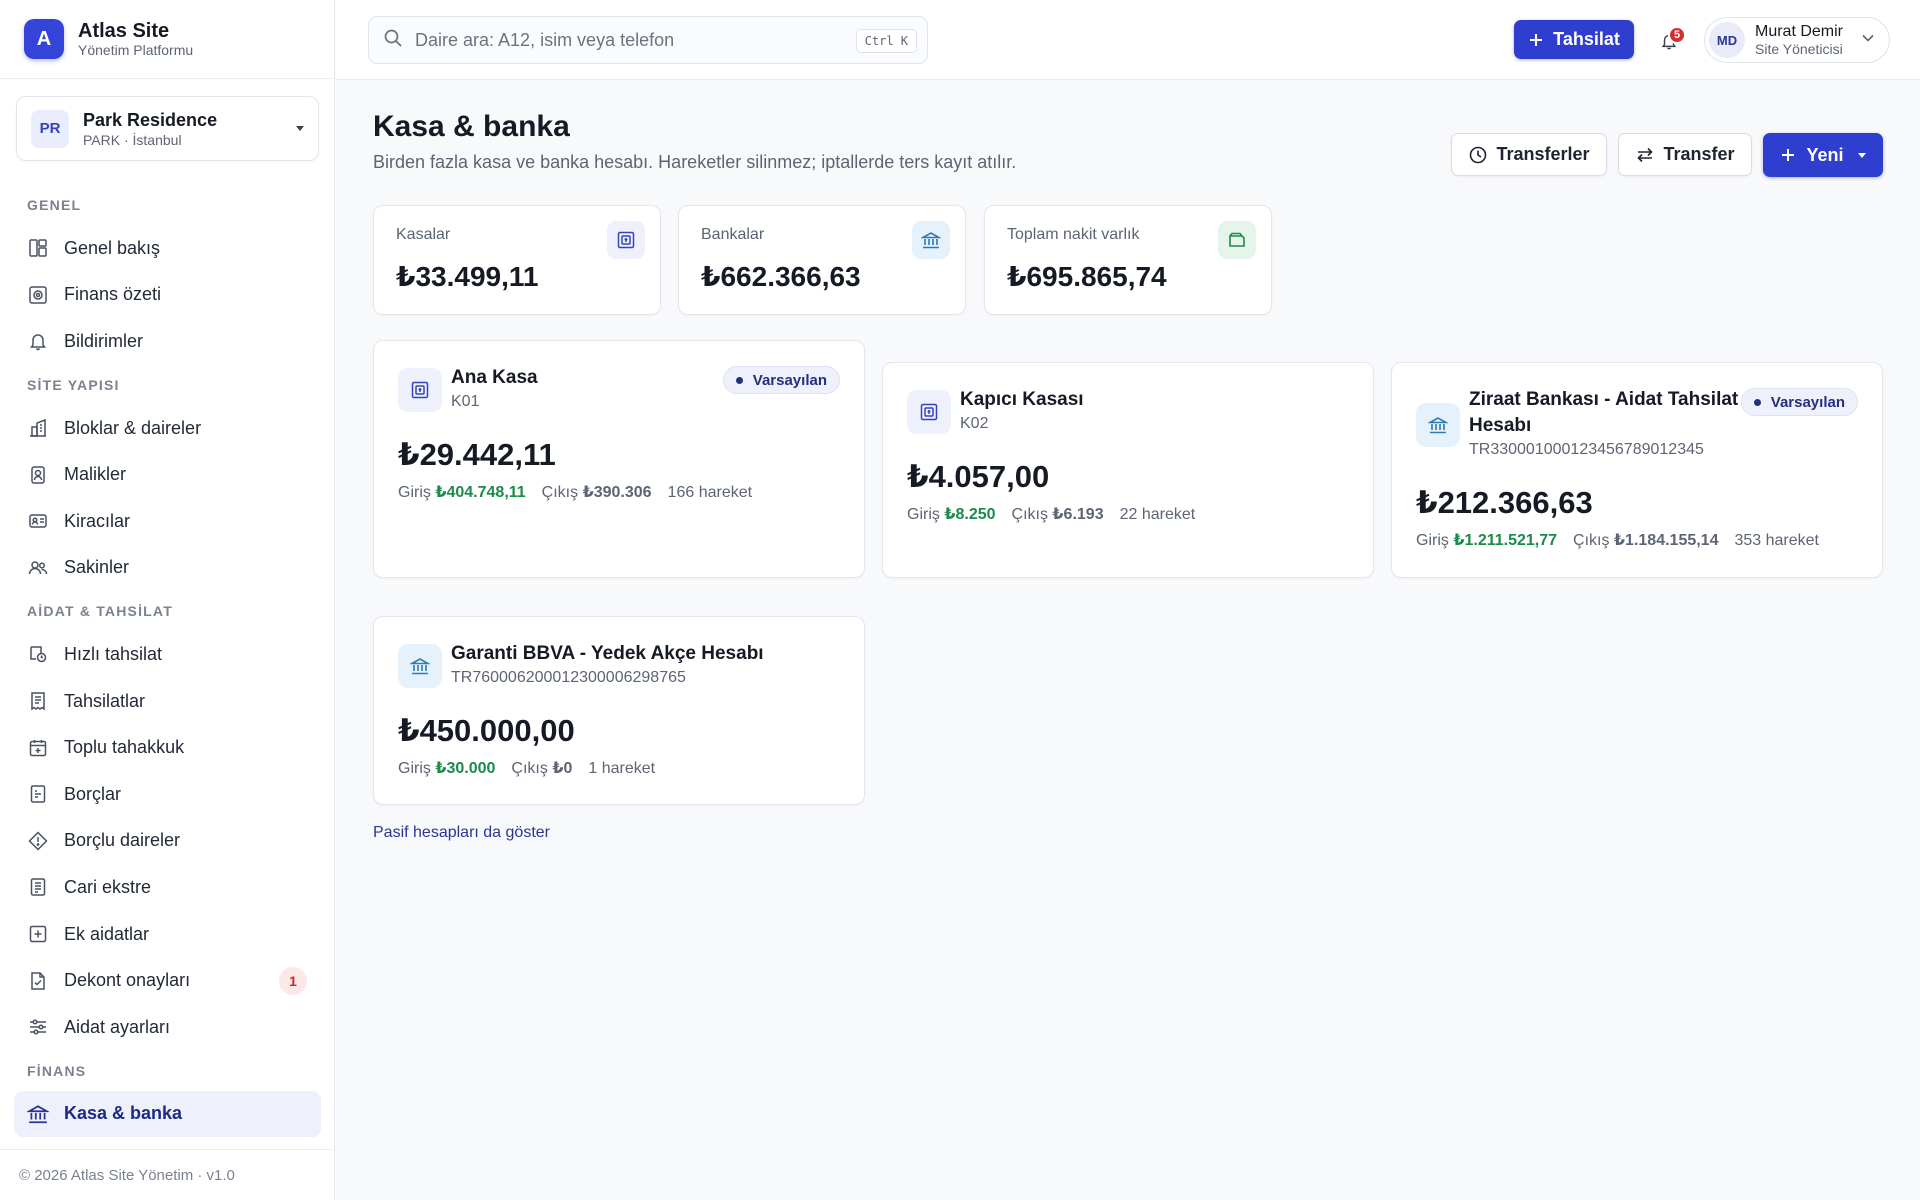 The image size is (1920, 1200). What do you see at coordinates (167, 887) in the screenshot?
I see `sidebar-item-cari-ekstre: Cari ekstre` at bounding box center [167, 887].